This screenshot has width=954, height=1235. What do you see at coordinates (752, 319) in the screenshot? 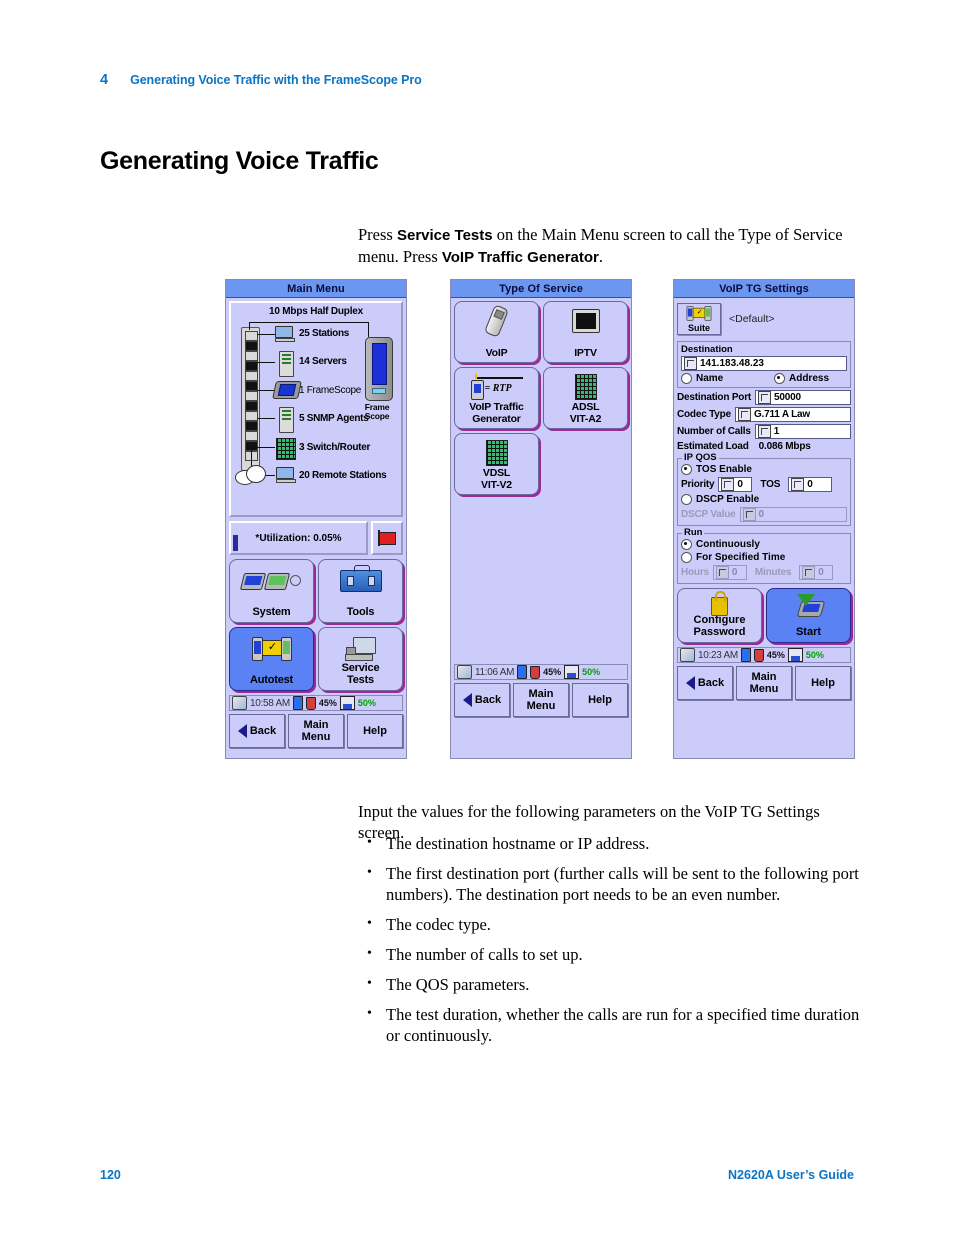
I see `suite-selected-value: <Default>` at bounding box center [752, 319].